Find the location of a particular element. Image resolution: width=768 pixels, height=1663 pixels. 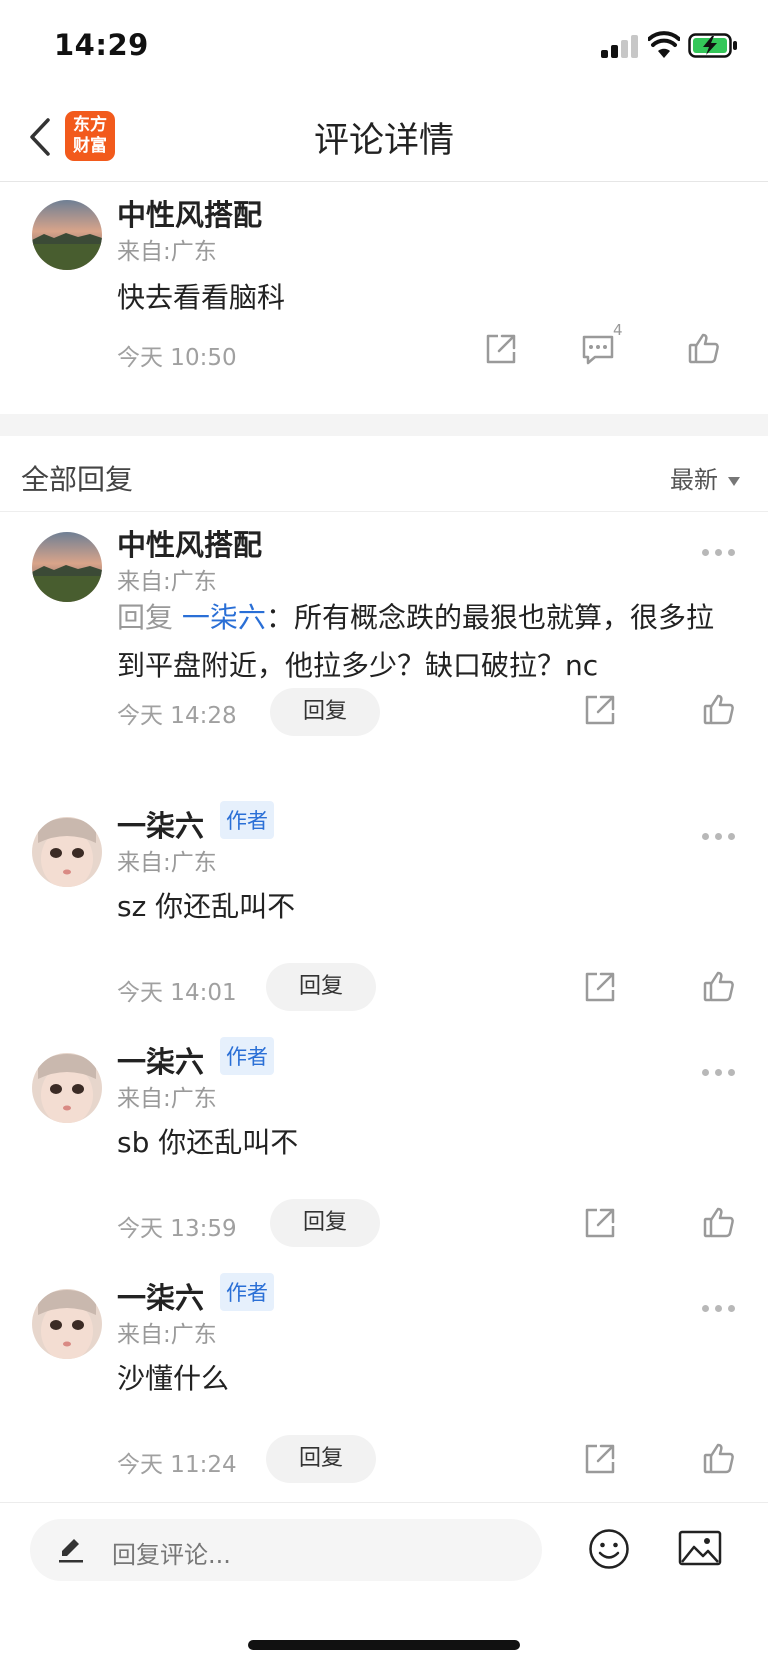

sort-dropdown: 最新 is located at coordinates (705, 477).